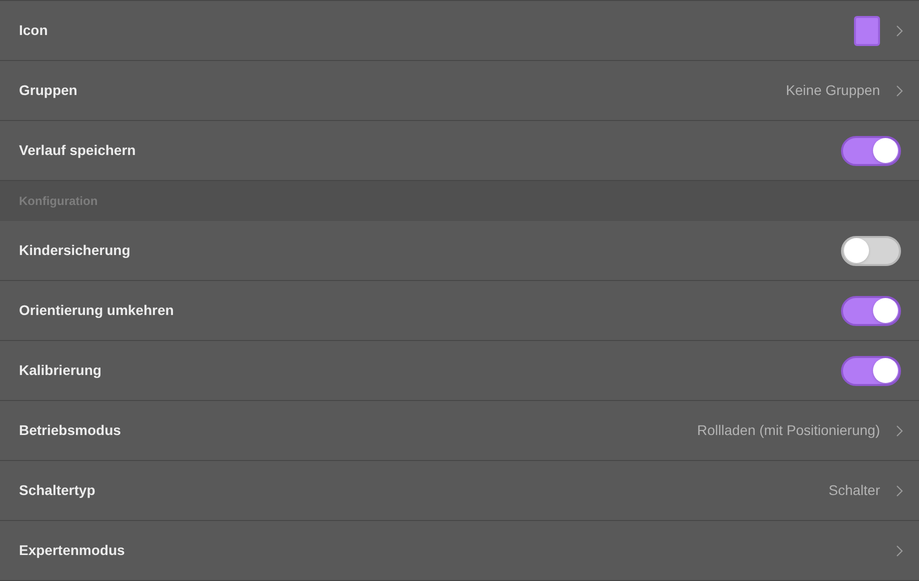 Image resolution: width=919 pixels, height=581 pixels. Describe the element at coordinates (75, 250) in the screenshot. I see `setting-label: Kindersicherung` at that location.